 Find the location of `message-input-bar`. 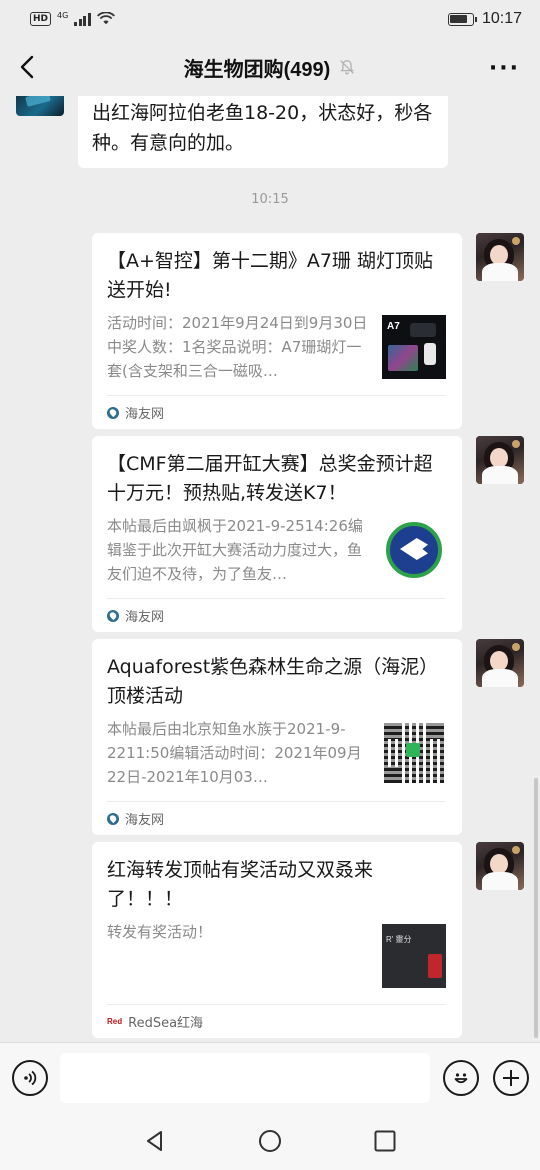

message-input-bar is located at coordinates (270, 1077).